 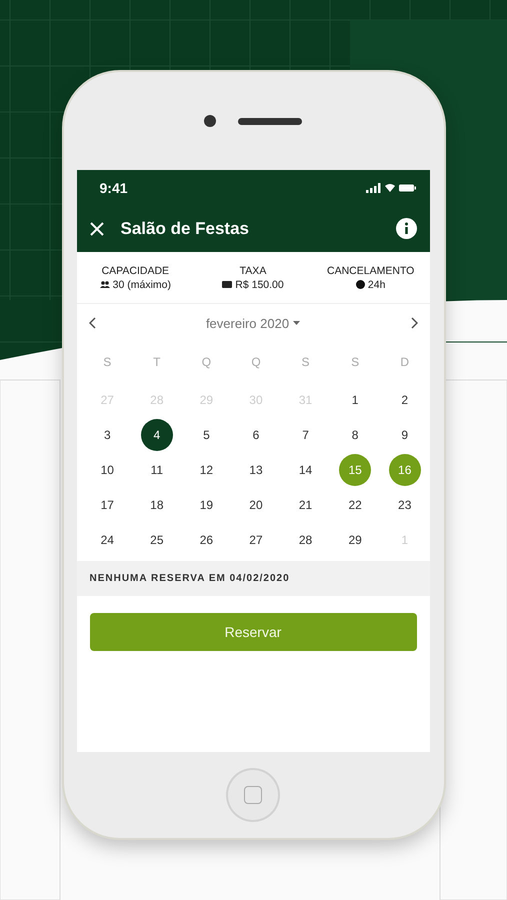 What do you see at coordinates (157, 362) in the screenshot?
I see `weekday-label: T` at bounding box center [157, 362].